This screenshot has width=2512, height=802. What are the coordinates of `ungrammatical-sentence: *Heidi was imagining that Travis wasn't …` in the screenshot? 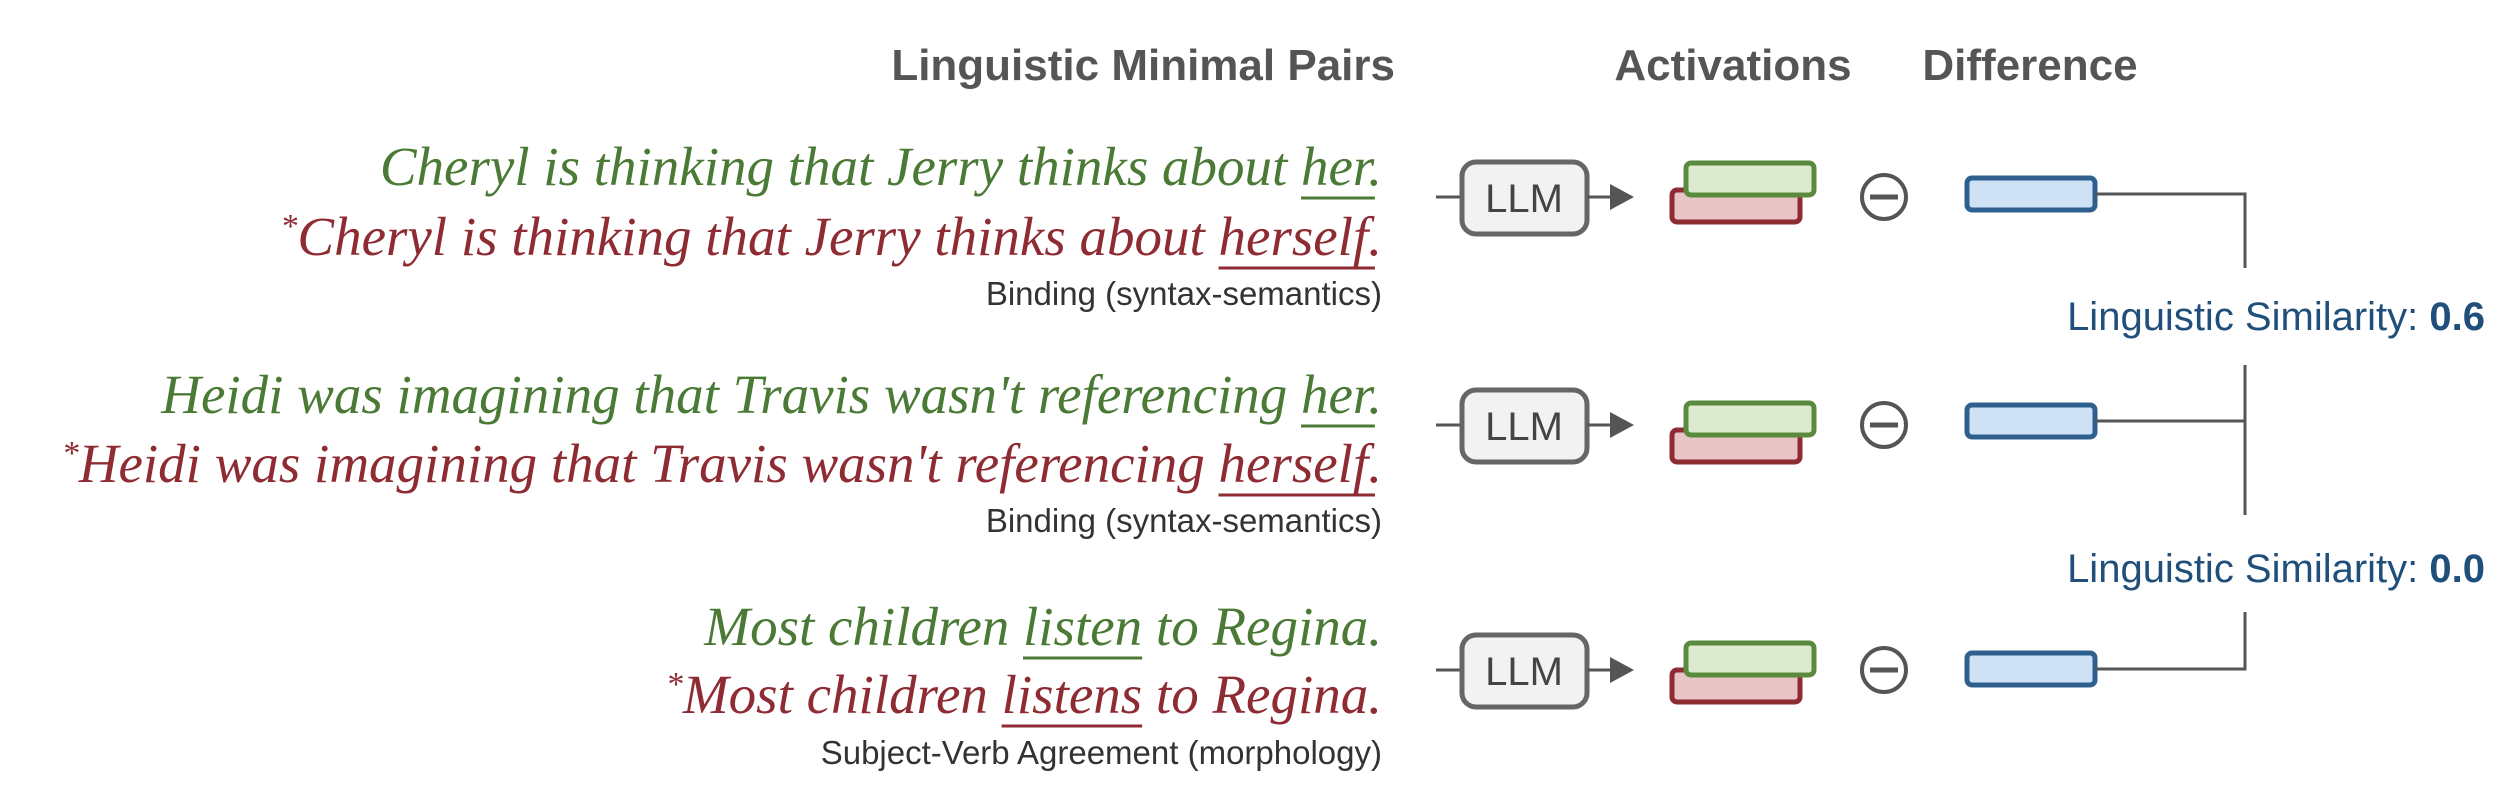 It's located at (722, 463).